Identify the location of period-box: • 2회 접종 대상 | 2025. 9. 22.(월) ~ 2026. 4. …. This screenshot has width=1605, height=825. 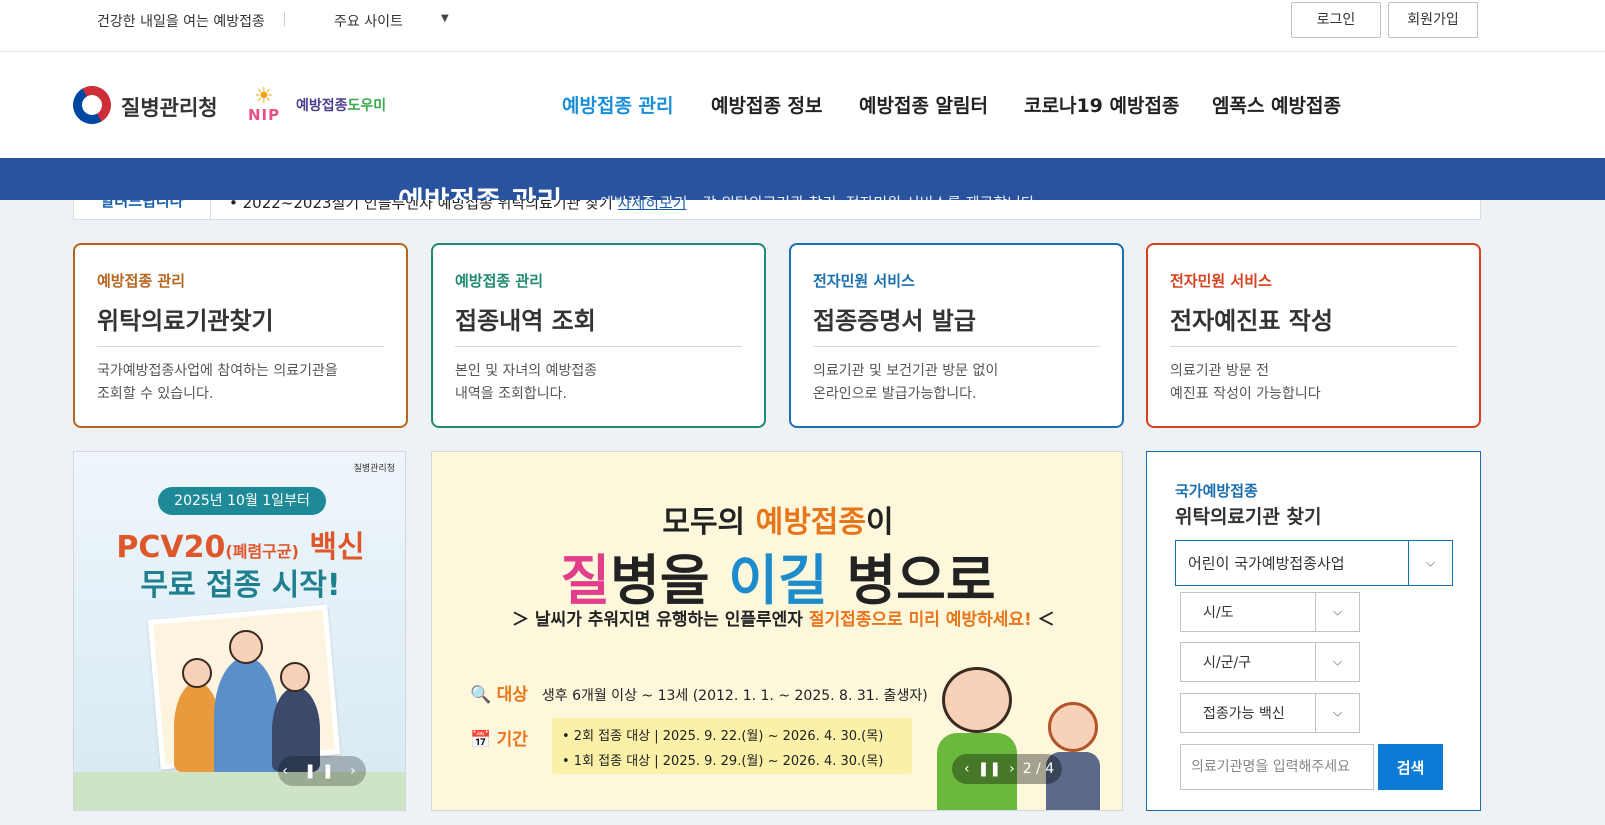
(732, 746).